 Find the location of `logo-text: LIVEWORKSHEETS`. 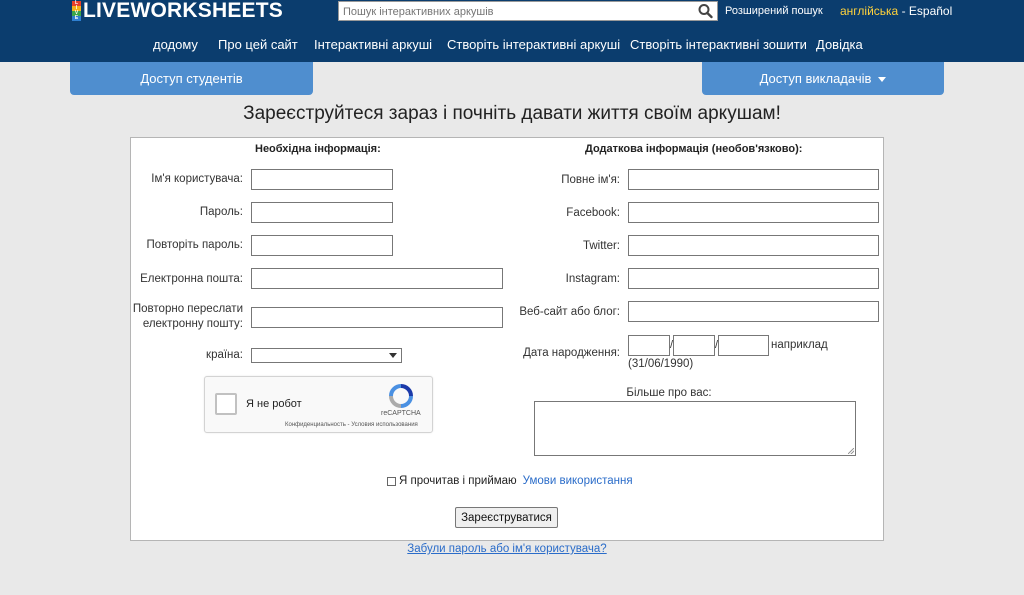

logo-text: LIVEWORKSHEETS is located at coordinates (183, 11).